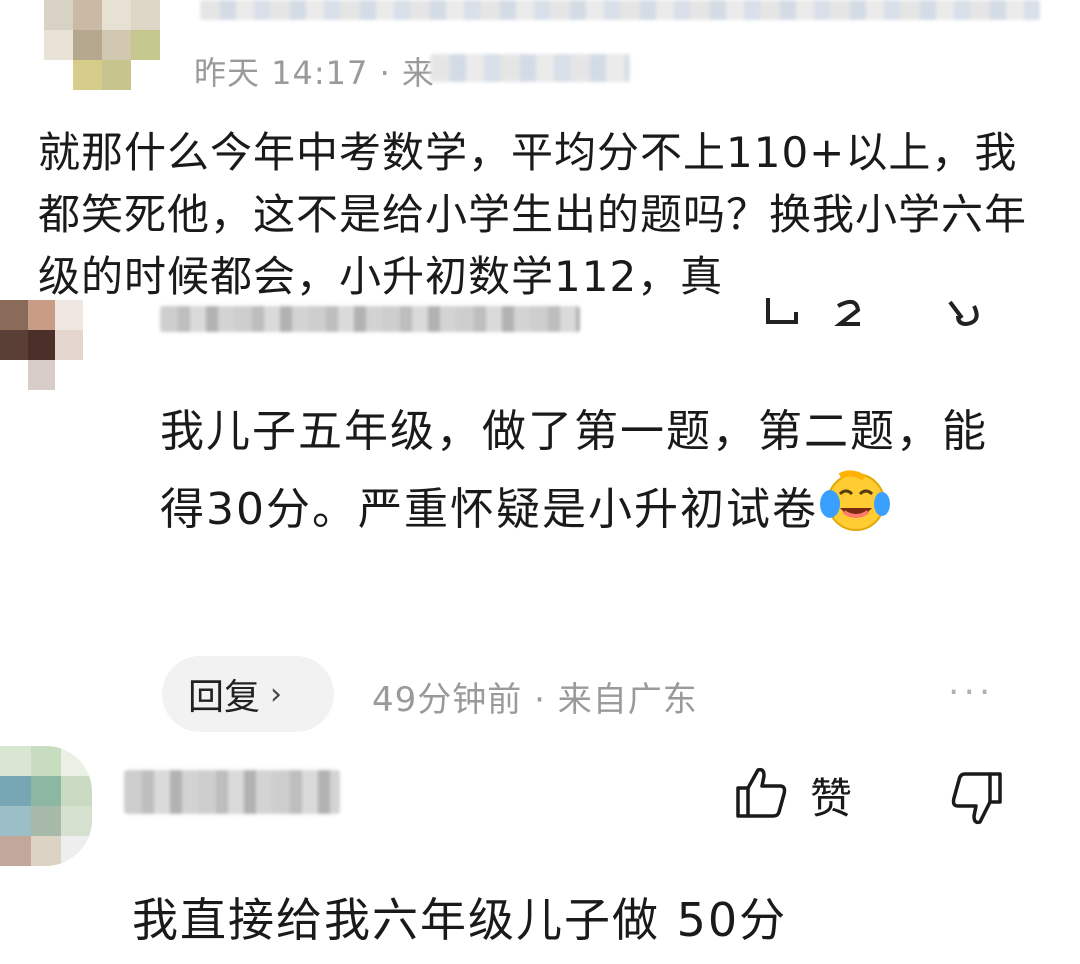 This screenshot has width=1080, height=964. I want to click on thumbs-up-icon, so click(761, 795).